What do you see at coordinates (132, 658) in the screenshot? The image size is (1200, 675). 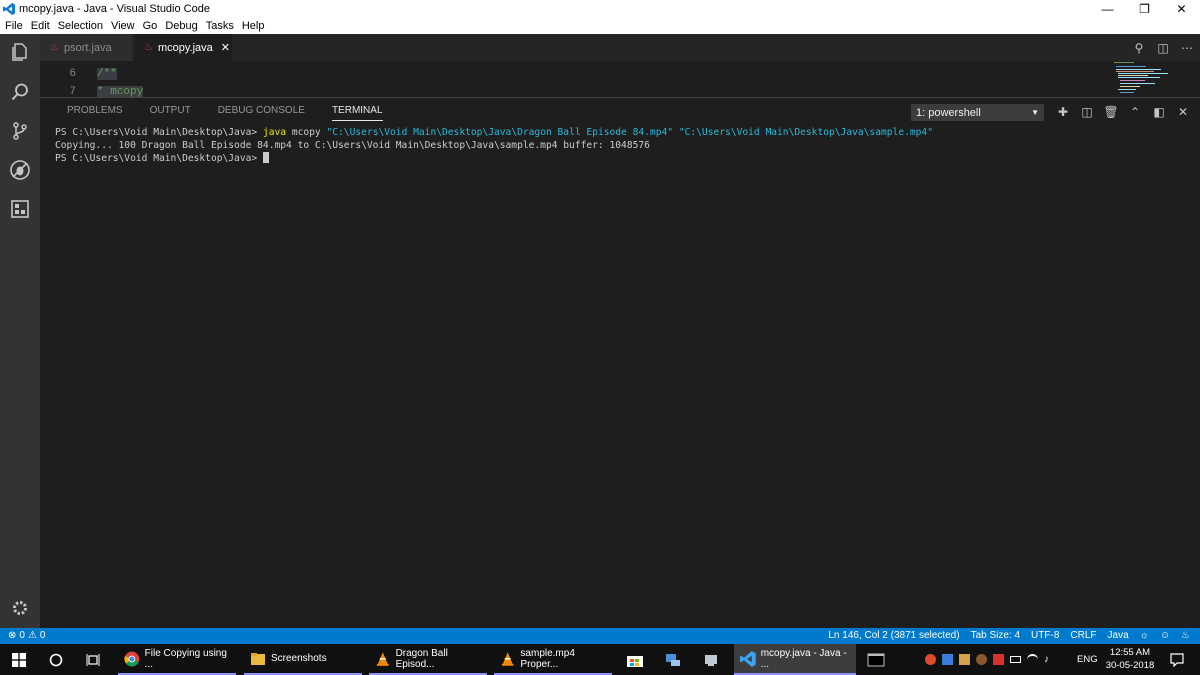 I see `chrome-icon` at bounding box center [132, 658].